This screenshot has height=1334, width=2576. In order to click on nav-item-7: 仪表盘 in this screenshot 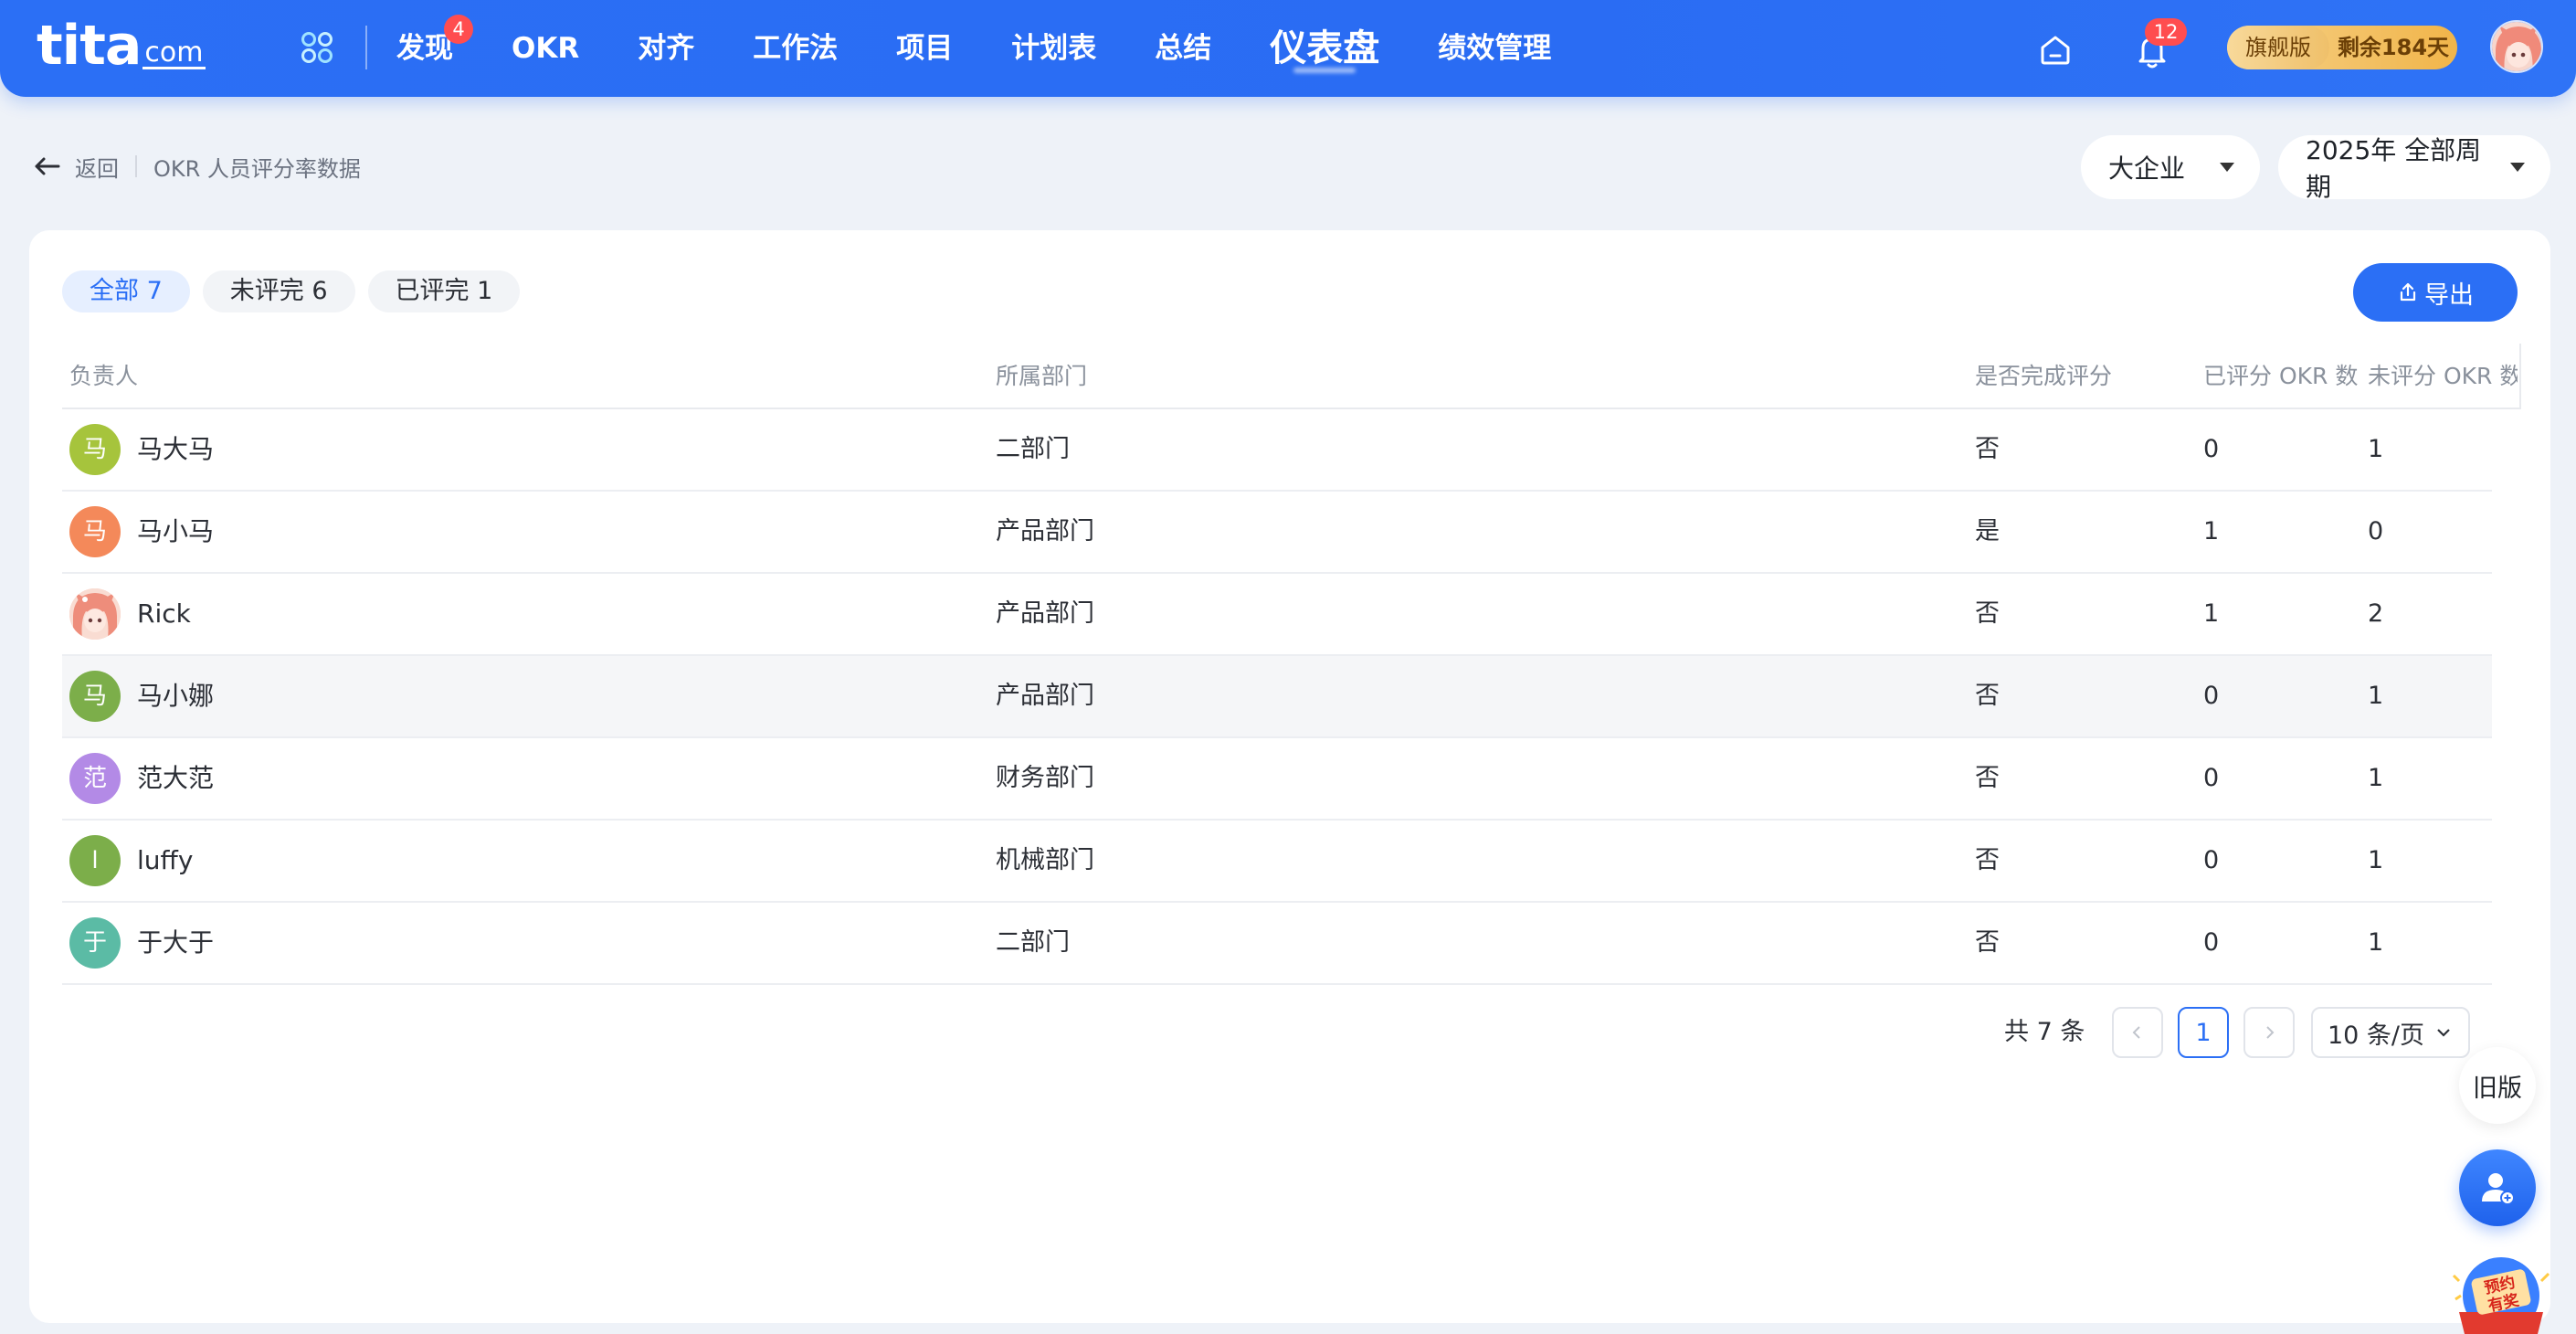, I will do `click(1324, 49)`.